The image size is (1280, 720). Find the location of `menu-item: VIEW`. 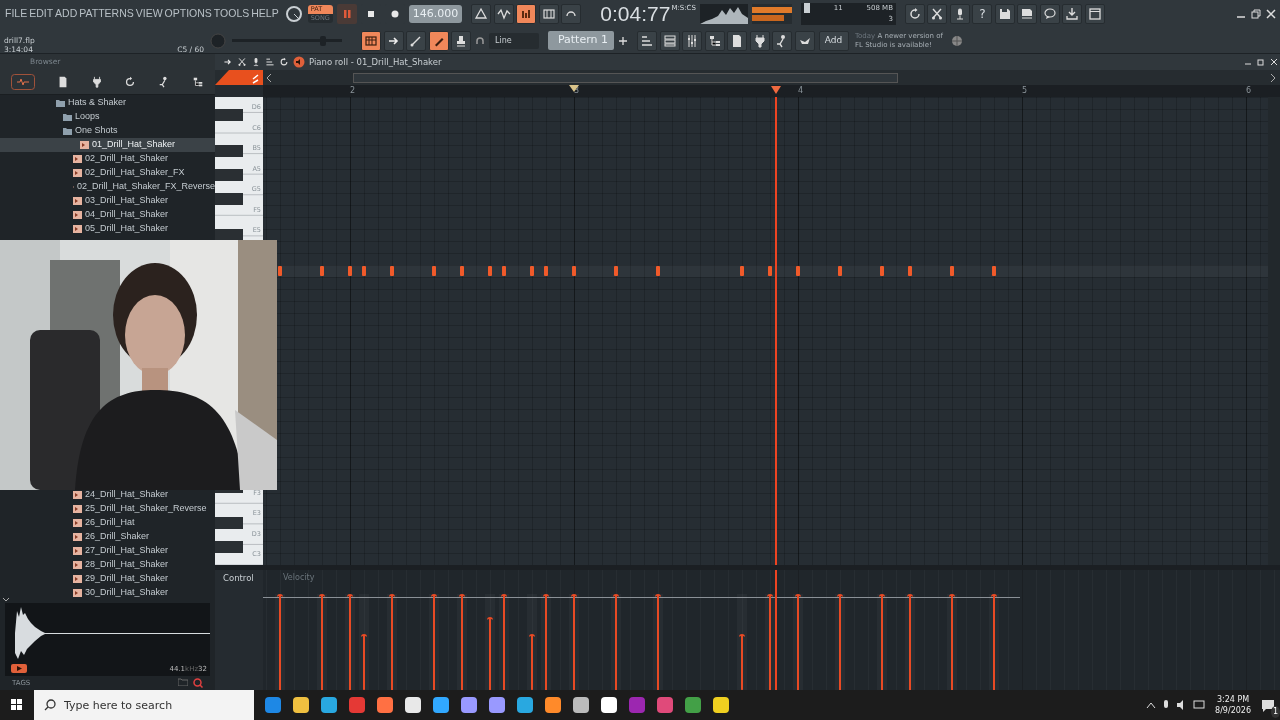

menu-item: VIEW is located at coordinates (149, 14).